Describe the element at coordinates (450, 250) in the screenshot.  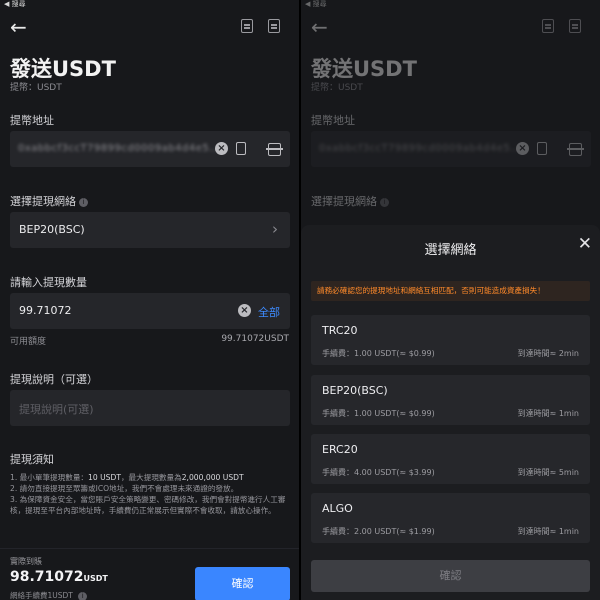
I see `sheet-title: 選擇網絡` at that location.